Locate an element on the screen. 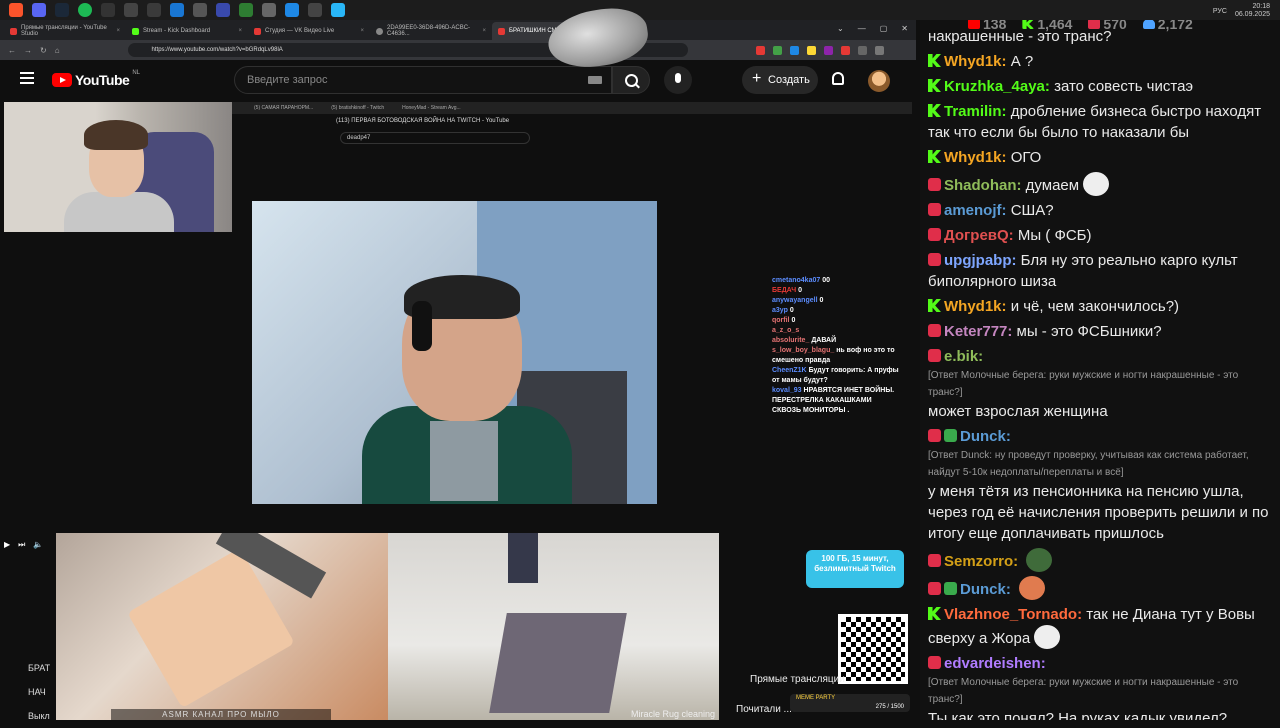 This screenshot has height=728, width=1280. kick-favicon-icon is located at coordinates (135, 31).